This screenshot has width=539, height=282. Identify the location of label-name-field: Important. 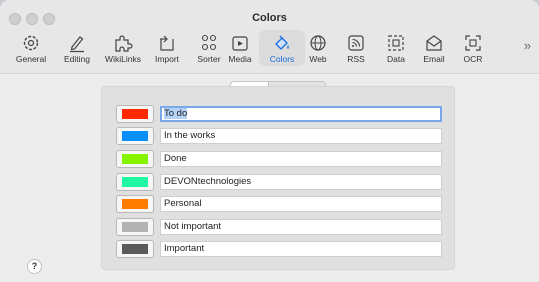
(301, 249).